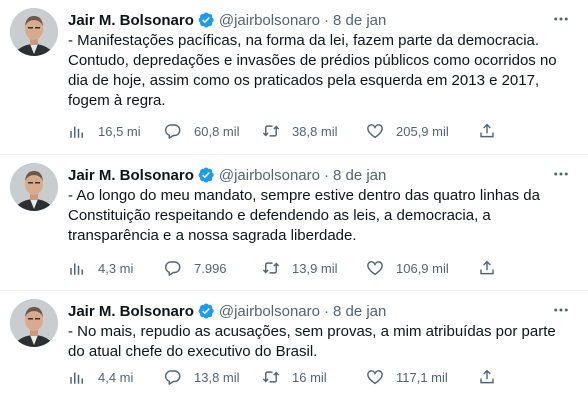  I want to click on retweet-button: 16 mil, so click(294, 377).